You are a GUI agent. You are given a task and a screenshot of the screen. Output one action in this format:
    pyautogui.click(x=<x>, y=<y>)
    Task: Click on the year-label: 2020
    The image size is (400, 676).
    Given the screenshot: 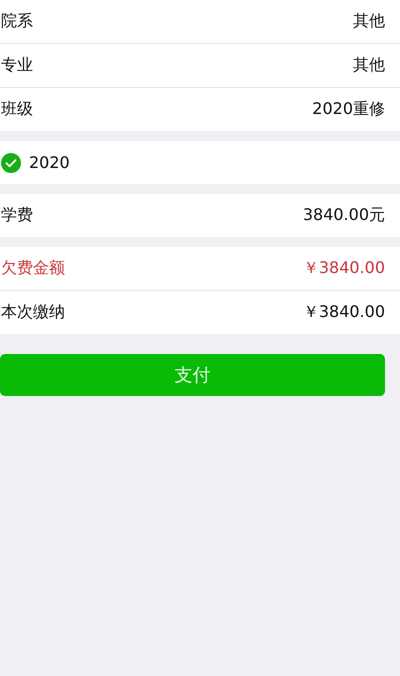 What is the action you would take?
    pyautogui.click(x=50, y=162)
    